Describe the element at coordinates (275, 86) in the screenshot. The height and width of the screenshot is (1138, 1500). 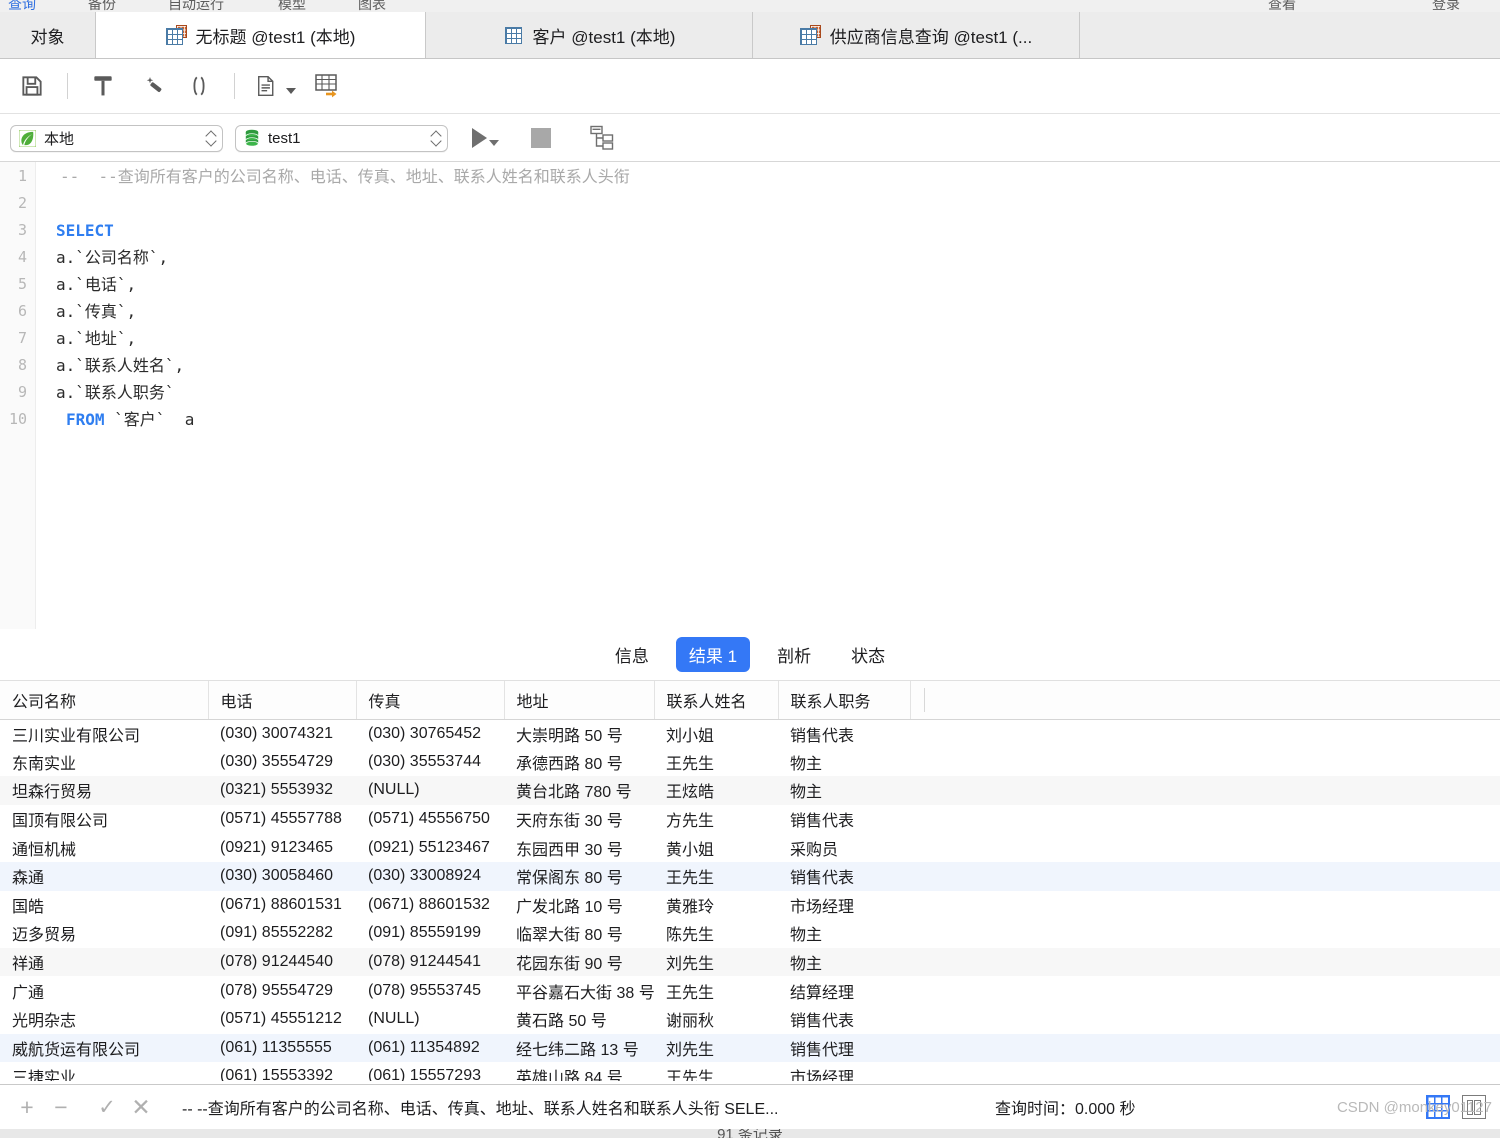
I see `text-document-icon` at that location.